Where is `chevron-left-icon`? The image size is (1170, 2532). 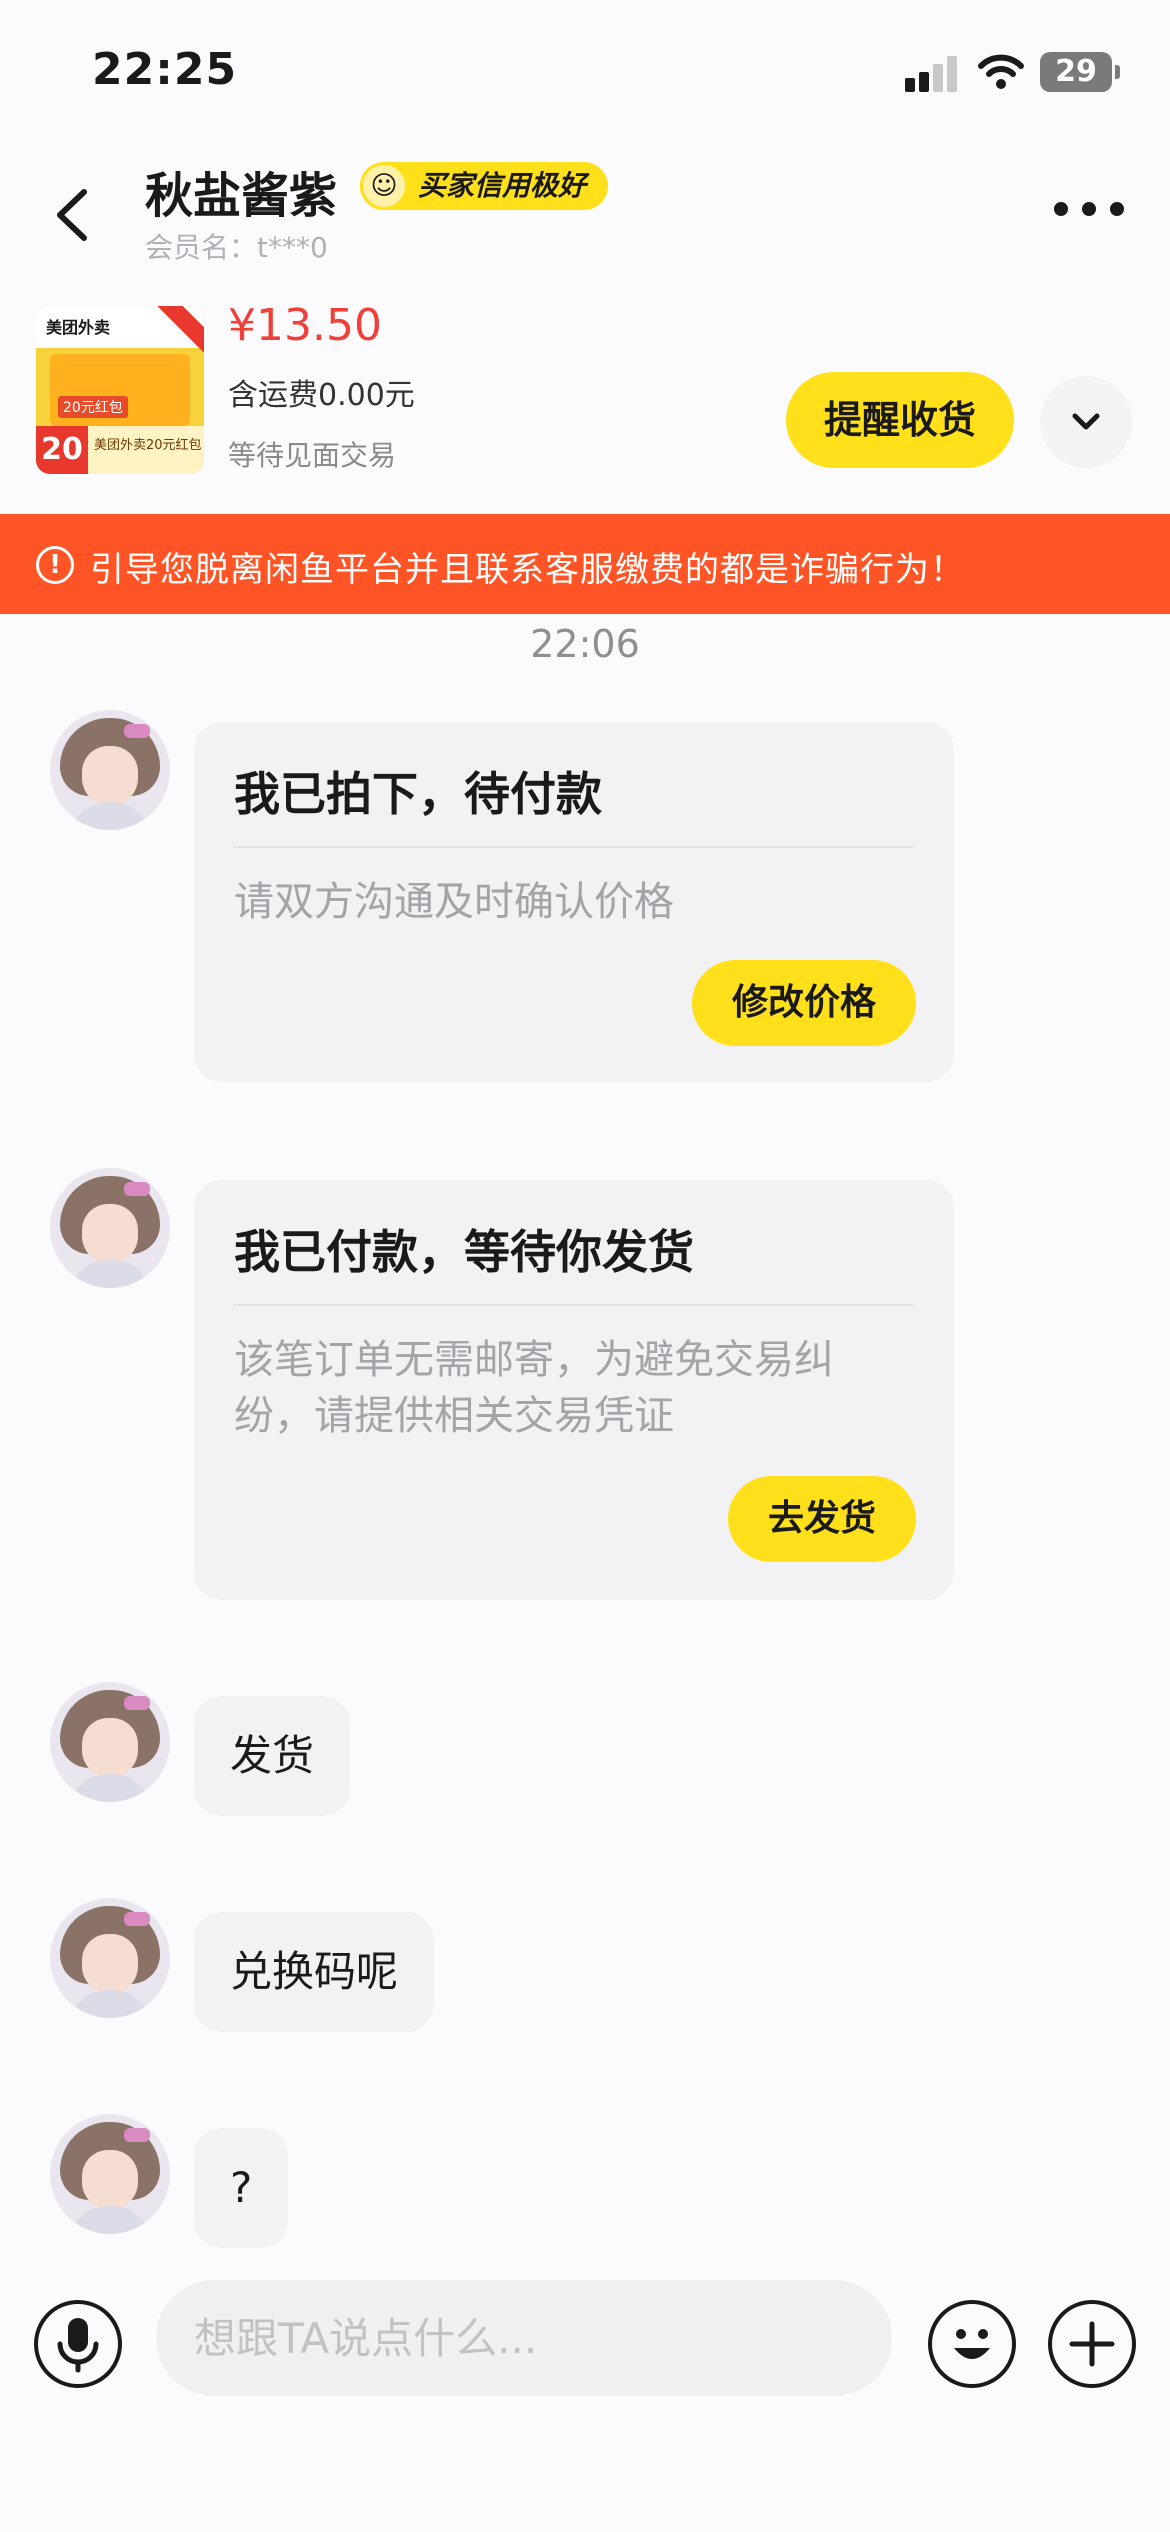
chevron-left-icon is located at coordinates (75, 215).